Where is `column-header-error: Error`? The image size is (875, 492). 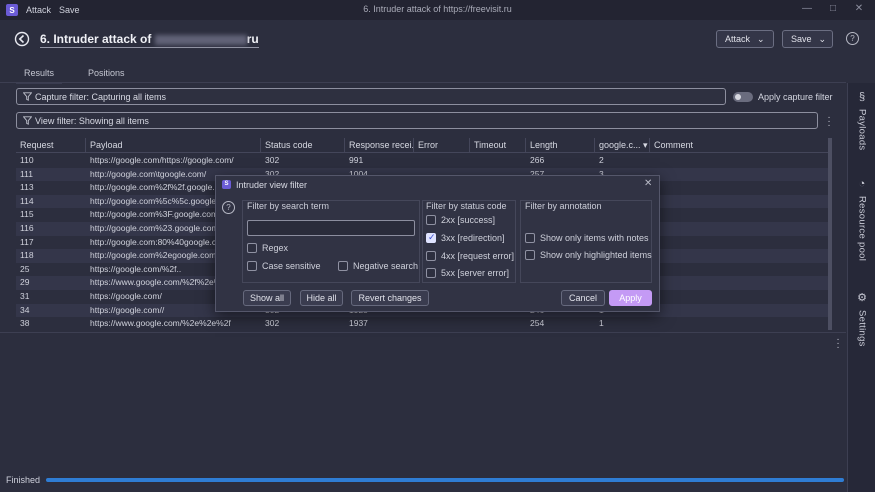 column-header-error: Error is located at coordinates (442, 145).